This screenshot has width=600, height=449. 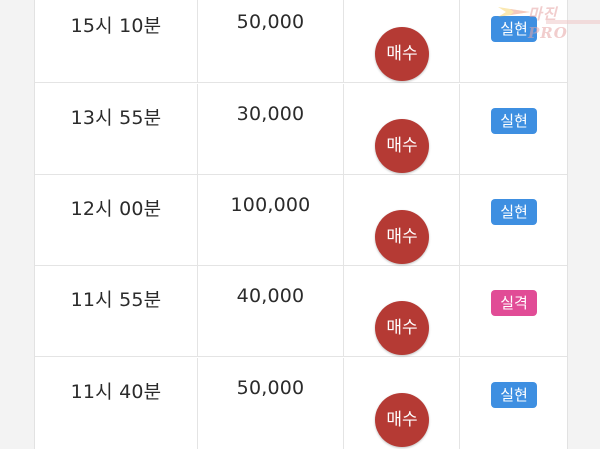 I want to click on result-cell: 실격, so click(x=513, y=311).